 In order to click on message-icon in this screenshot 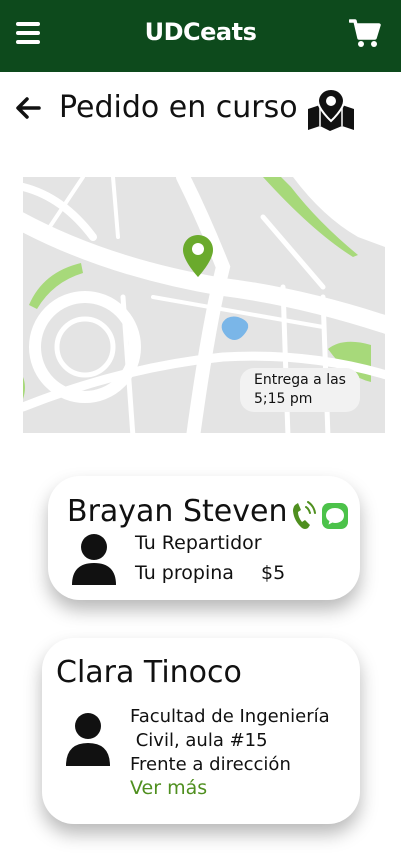, I will do `click(335, 516)`.